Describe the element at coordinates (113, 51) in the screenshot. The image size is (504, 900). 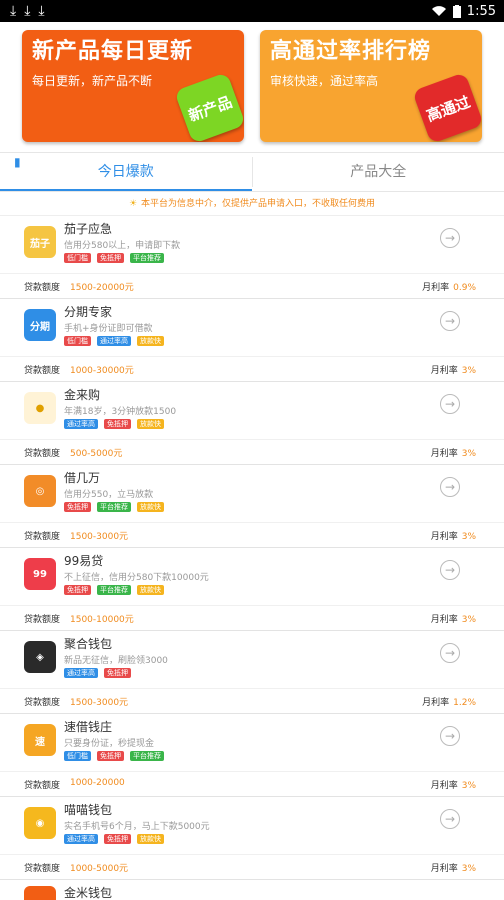
I see `banner-title: 新产品每日更新` at that location.